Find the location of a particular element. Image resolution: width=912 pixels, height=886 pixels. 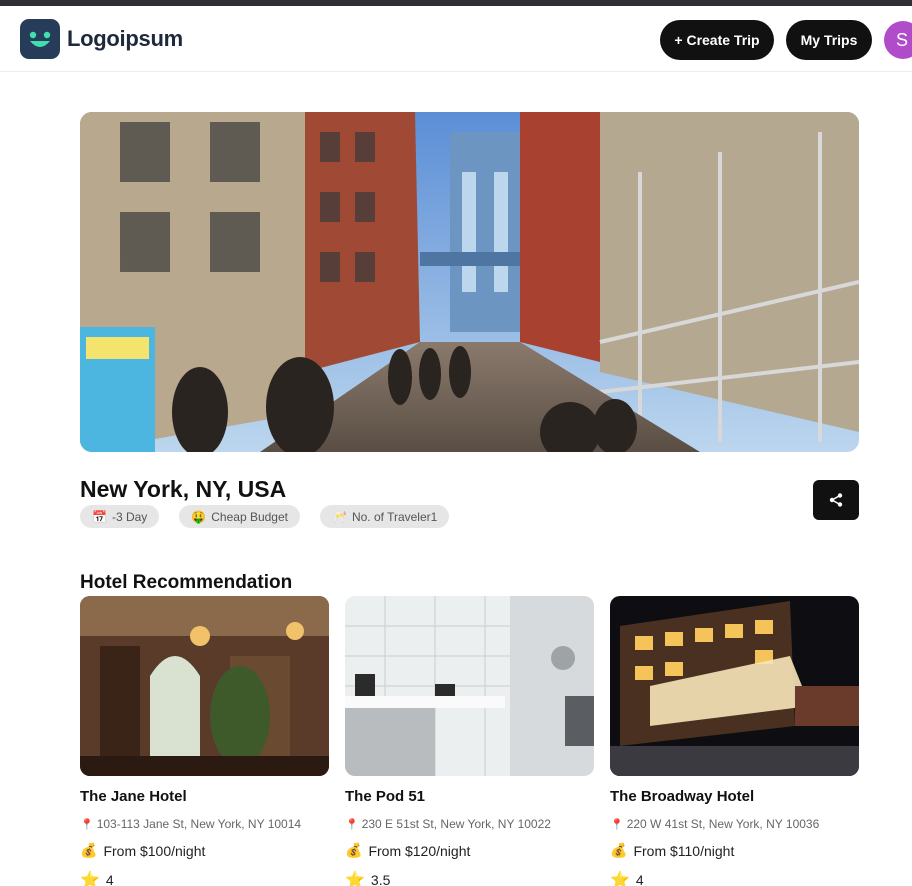

budget-chip: 🤑 Cheap Budget is located at coordinates (239, 516).